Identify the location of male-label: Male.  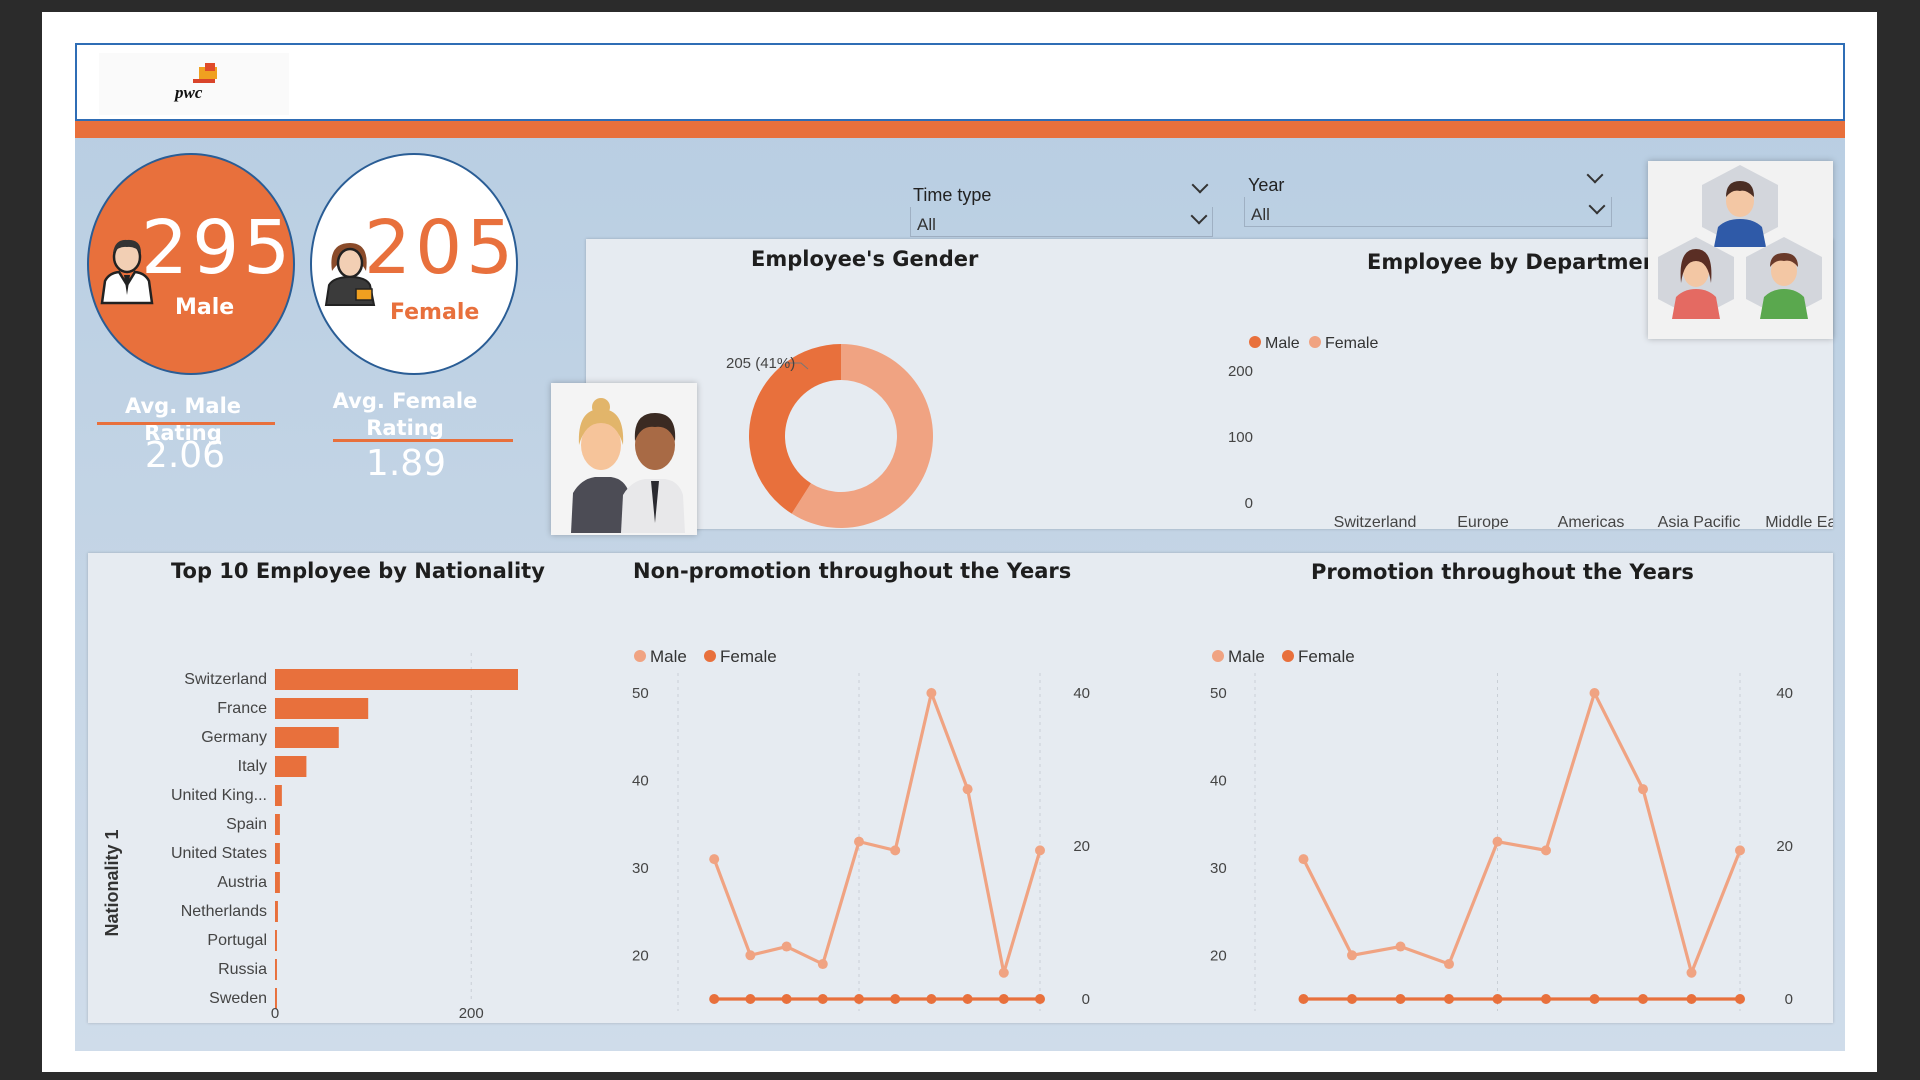
(205, 307).